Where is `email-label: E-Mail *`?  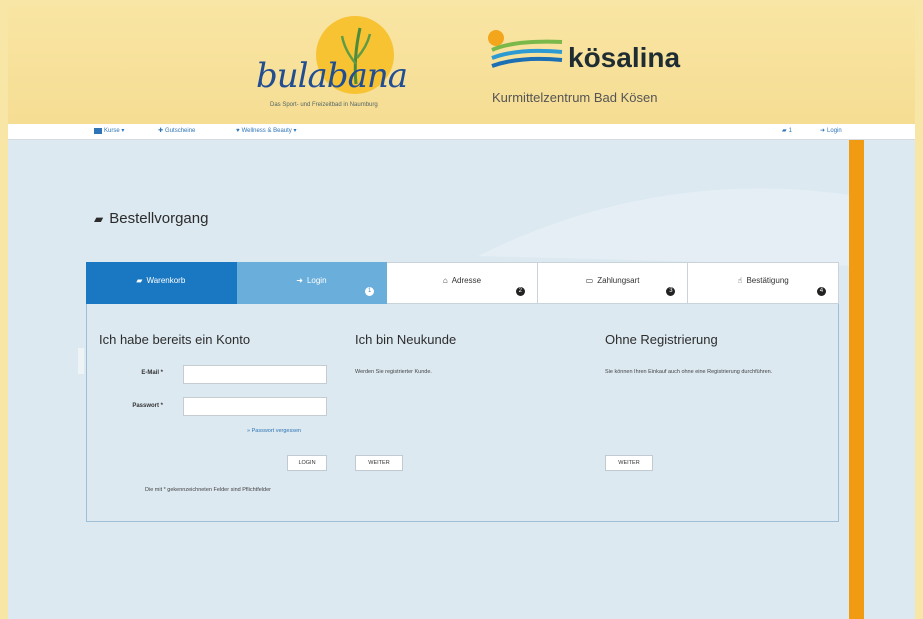
email-label: E-Mail * is located at coordinates (152, 373).